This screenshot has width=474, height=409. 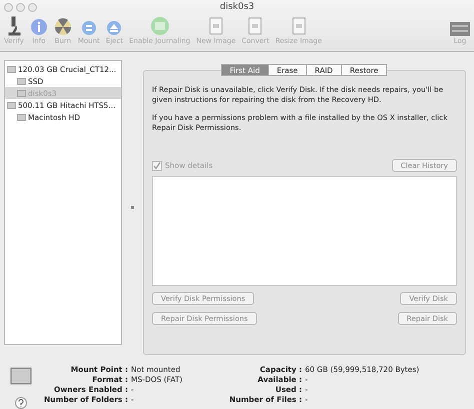 I want to click on mount-icon, so click(x=88, y=28).